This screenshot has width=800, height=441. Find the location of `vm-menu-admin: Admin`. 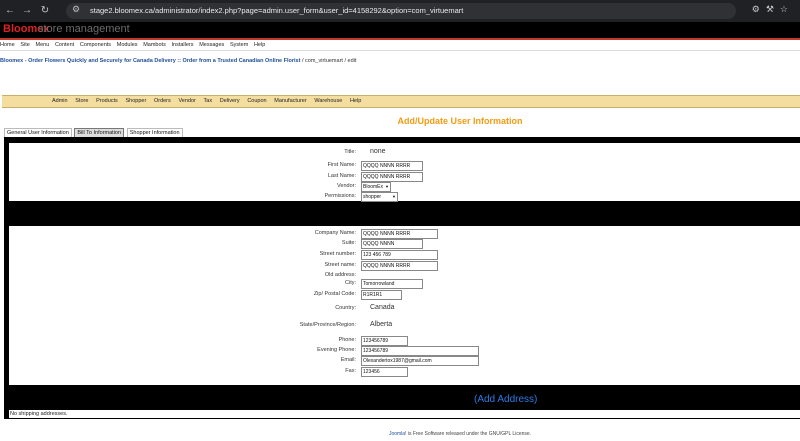

vm-menu-admin: Admin is located at coordinates (60, 101).